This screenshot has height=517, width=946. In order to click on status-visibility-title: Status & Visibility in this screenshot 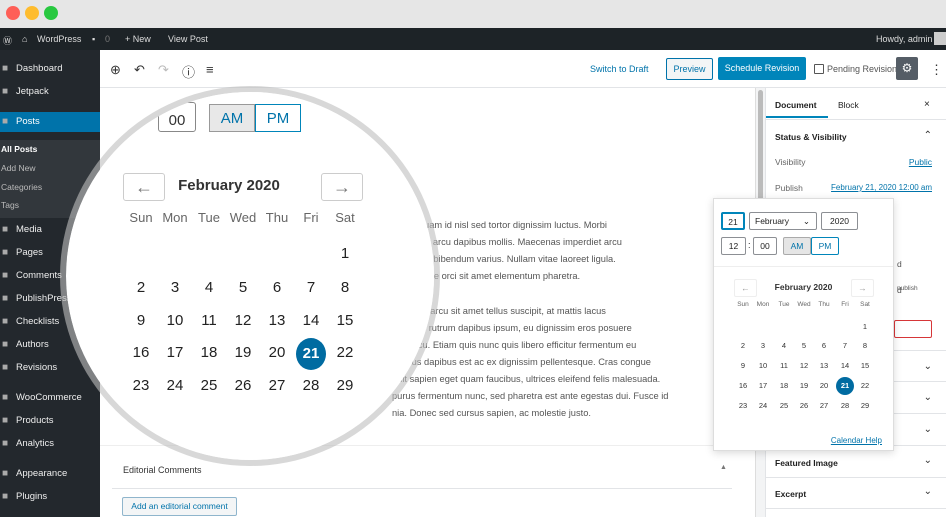, I will do `click(811, 137)`.